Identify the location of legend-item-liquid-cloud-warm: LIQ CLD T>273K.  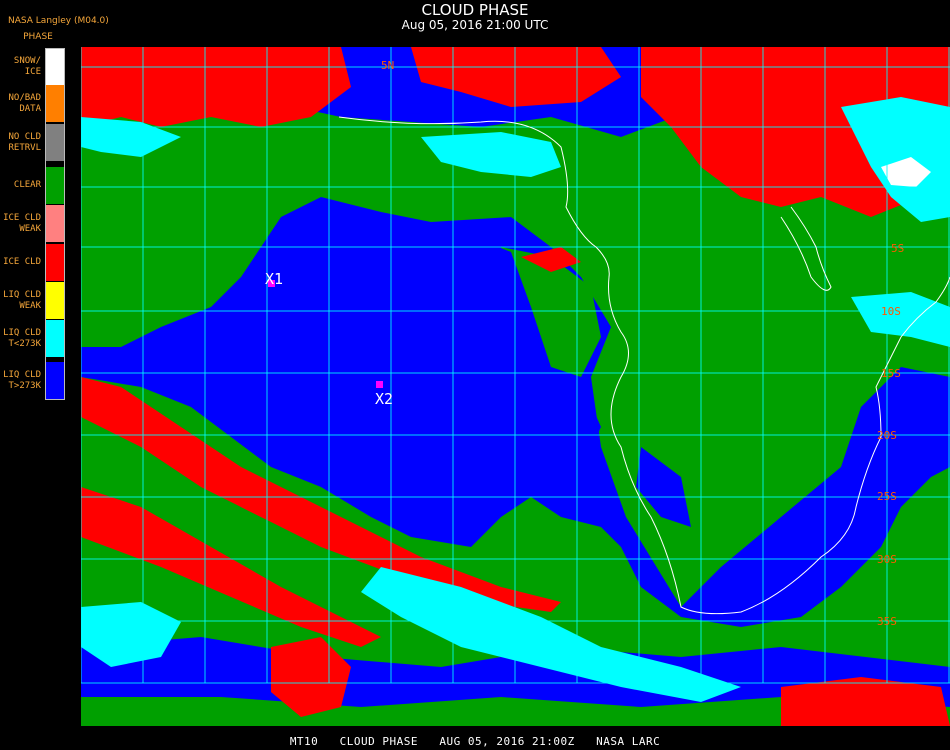
(33, 380).